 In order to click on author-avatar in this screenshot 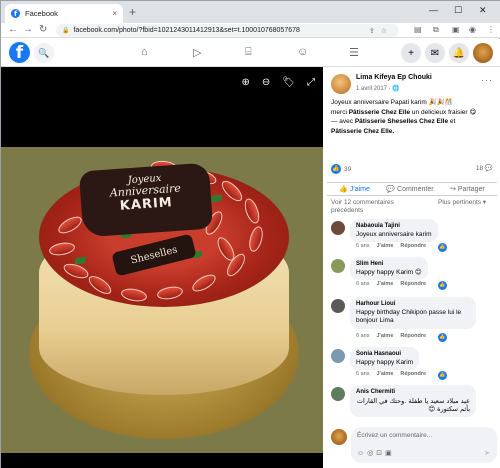, I will do `click(341, 84)`.